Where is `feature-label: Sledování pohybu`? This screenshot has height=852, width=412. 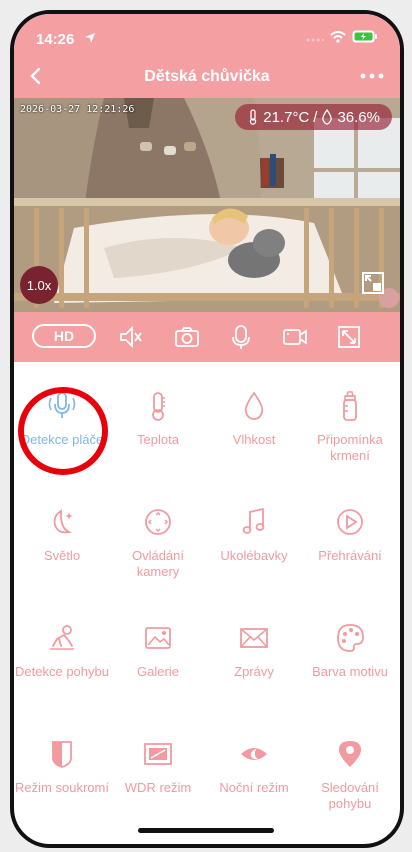 feature-label: Sledování pohybu is located at coordinates (350, 795).